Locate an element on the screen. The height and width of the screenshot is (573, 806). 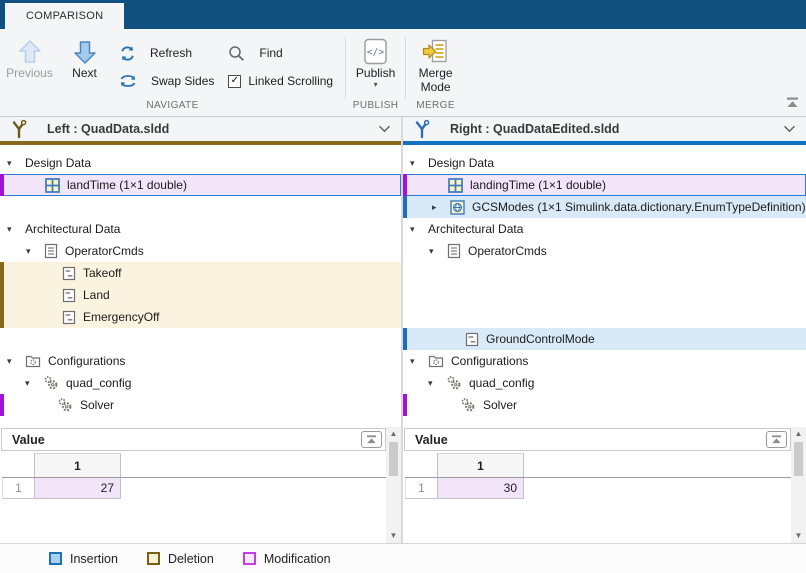
swap-sides-button: Swap Sides is located at coordinates (166, 81).